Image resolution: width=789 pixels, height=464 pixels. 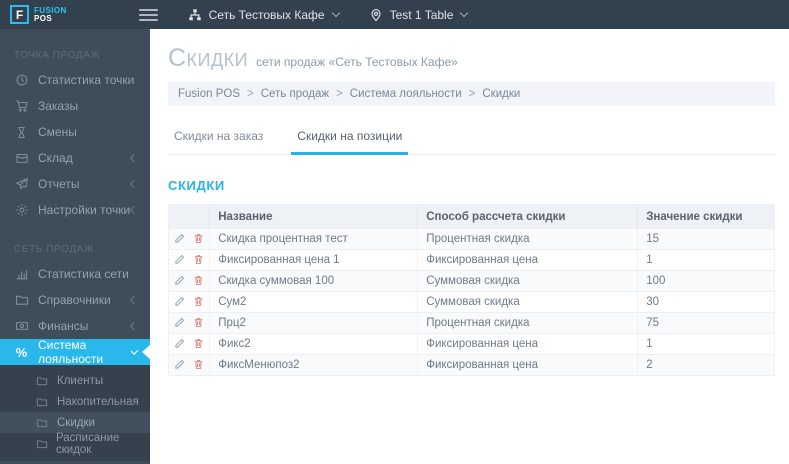 I want to click on sidebar-section-network: СЕТЬ ПРОДАЖ, so click(x=54, y=249).